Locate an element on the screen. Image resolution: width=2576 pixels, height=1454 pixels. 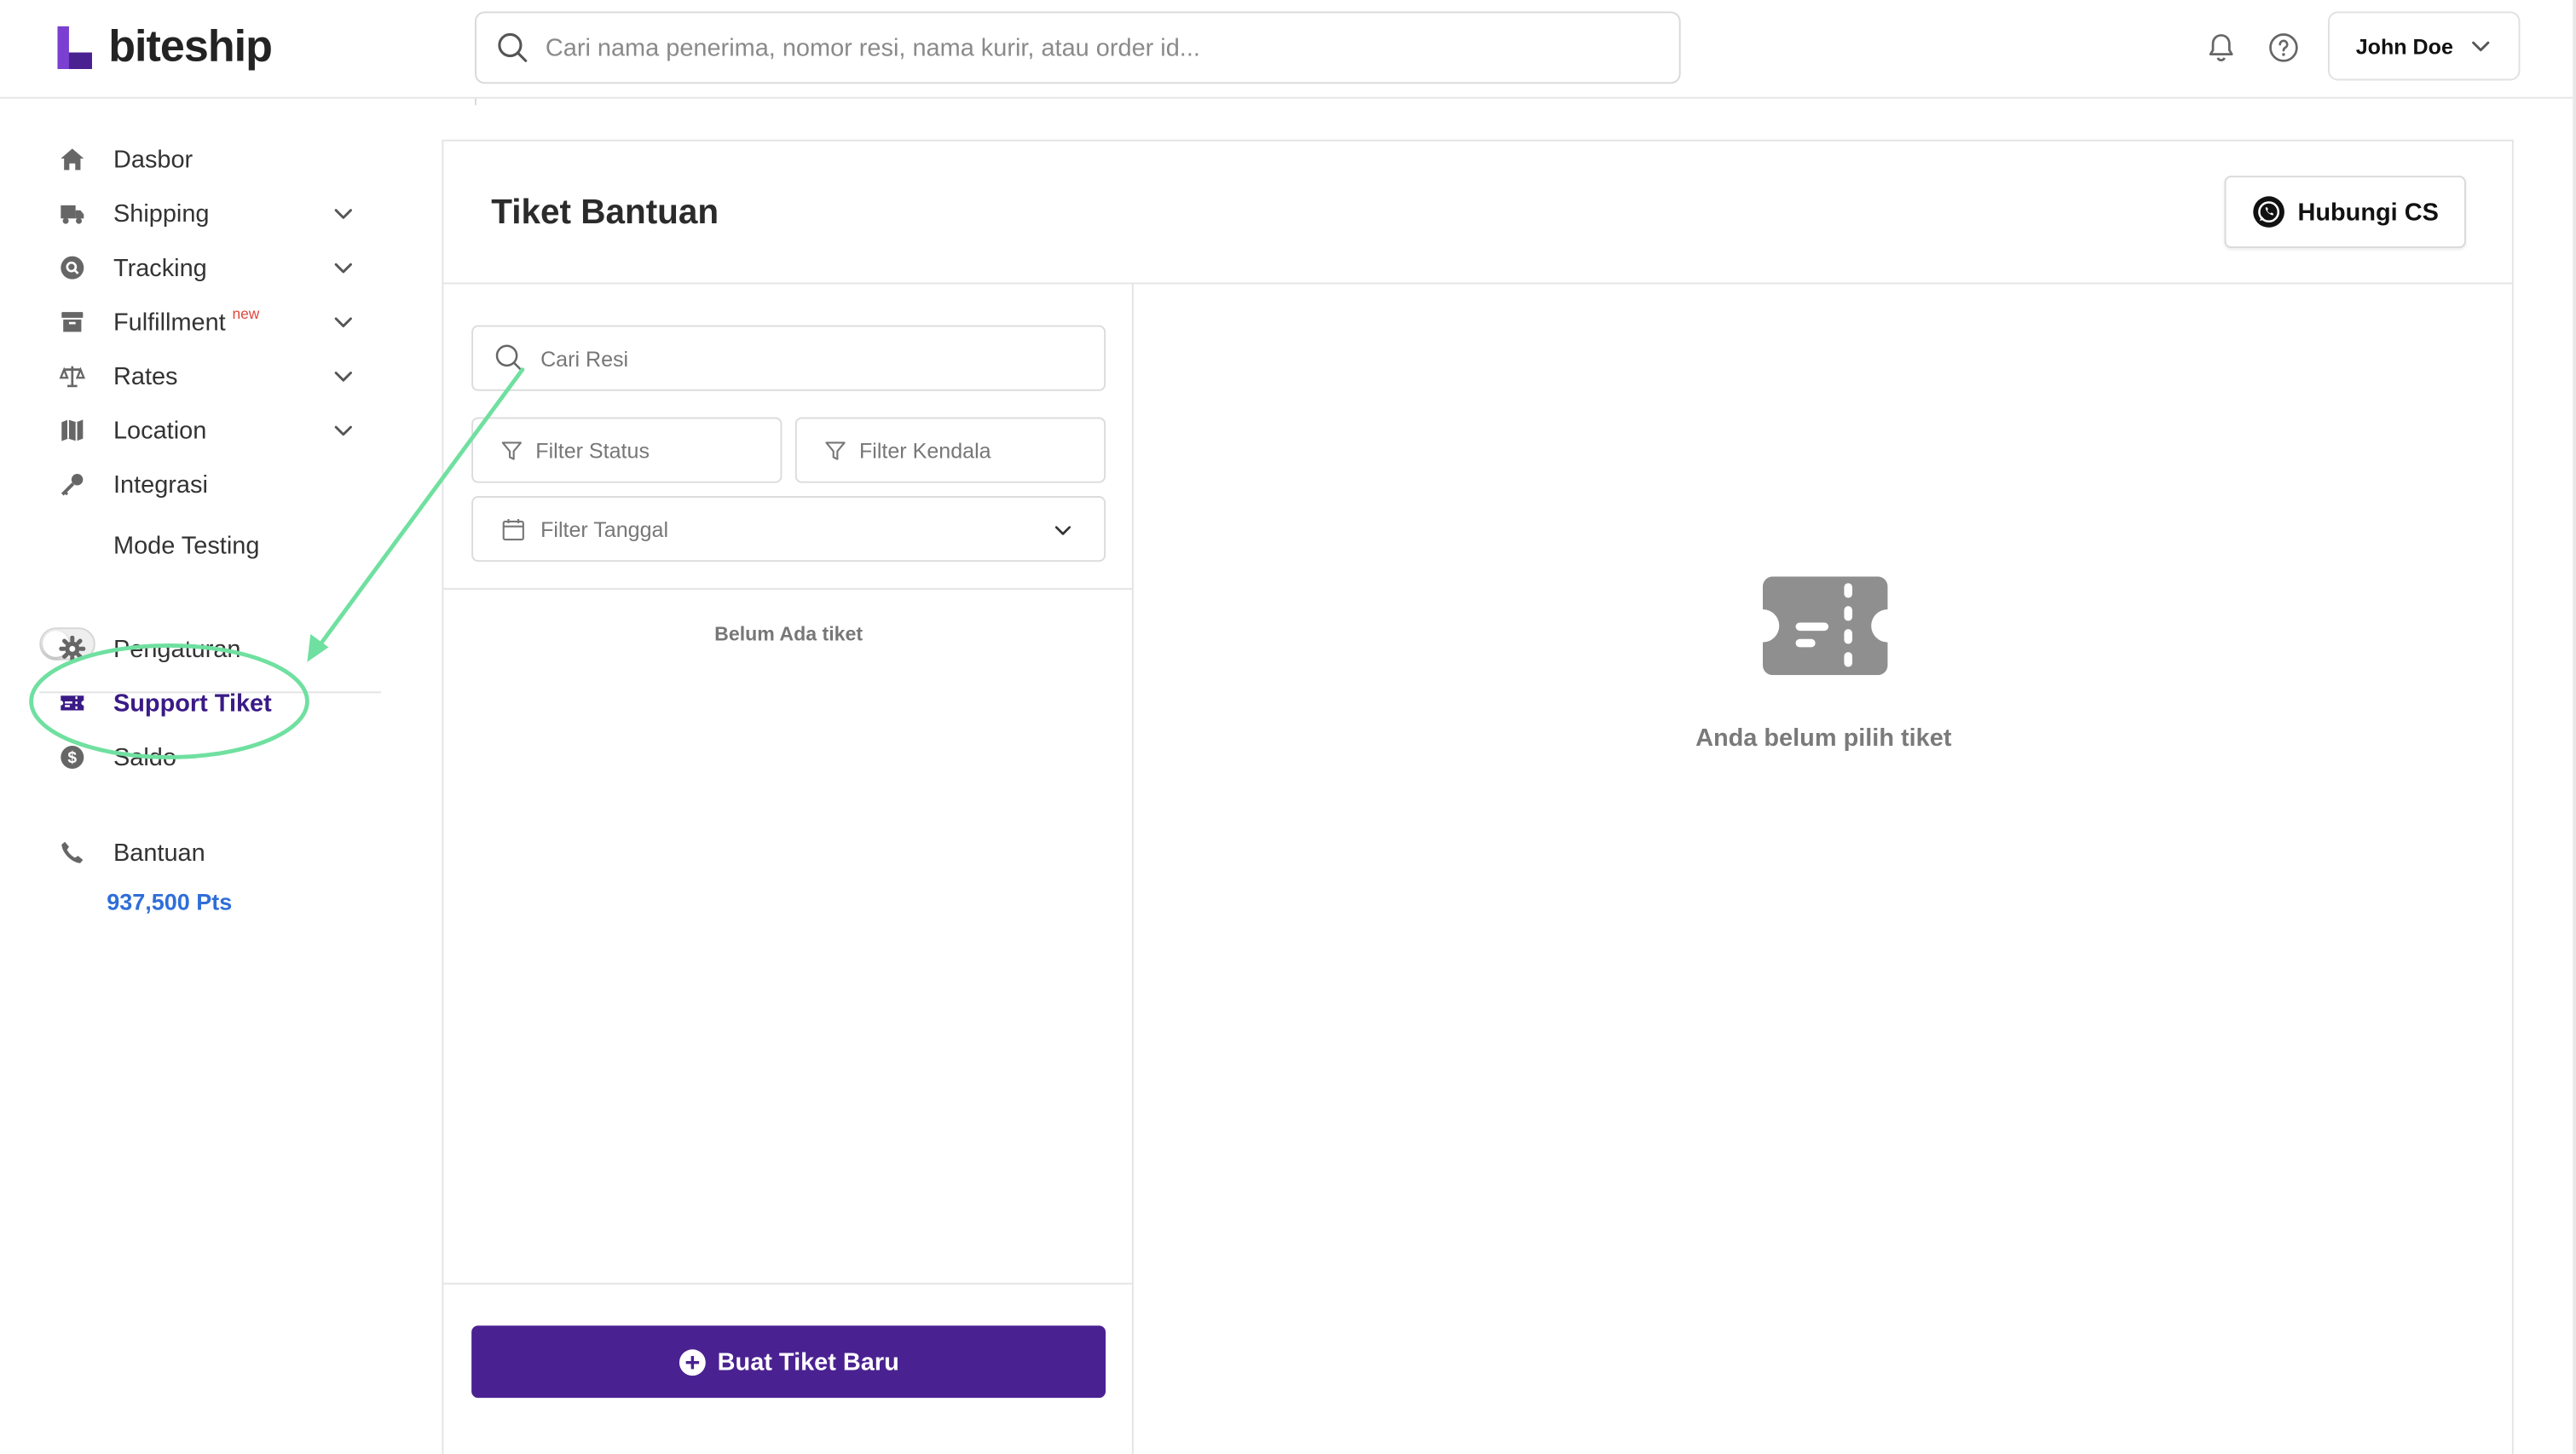
truck-icon is located at coordinates (72, 213).